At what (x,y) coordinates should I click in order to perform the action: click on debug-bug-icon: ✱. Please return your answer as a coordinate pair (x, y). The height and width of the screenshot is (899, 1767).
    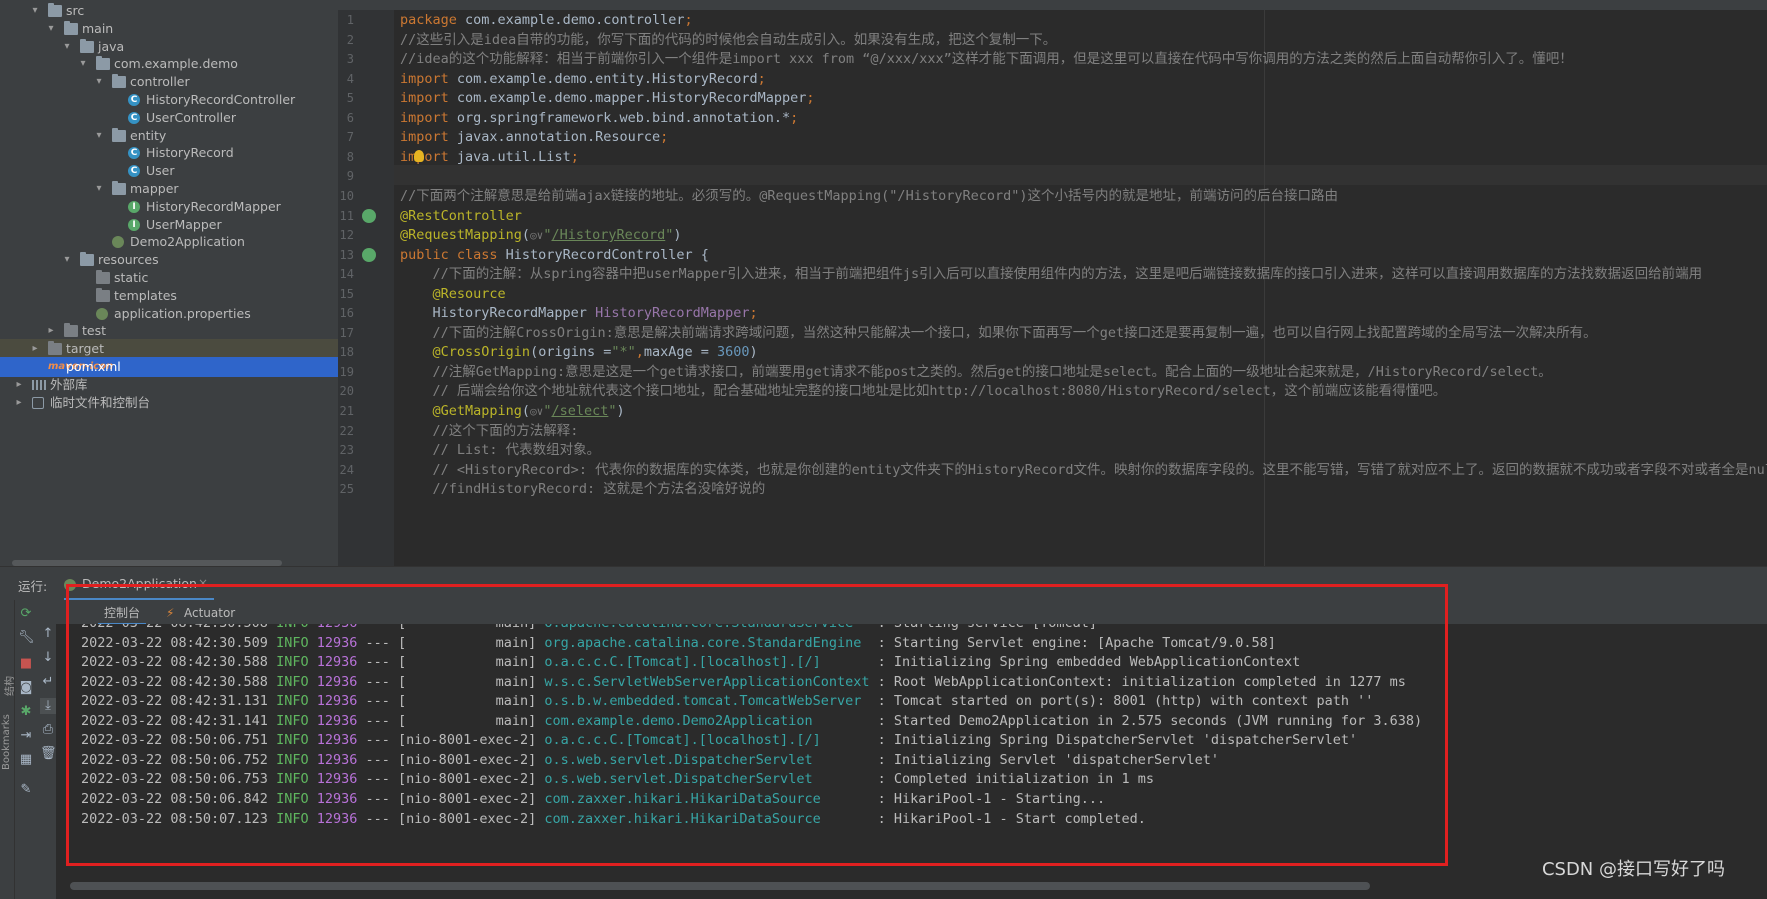
    Looking at the image, I should click on (26, 712).